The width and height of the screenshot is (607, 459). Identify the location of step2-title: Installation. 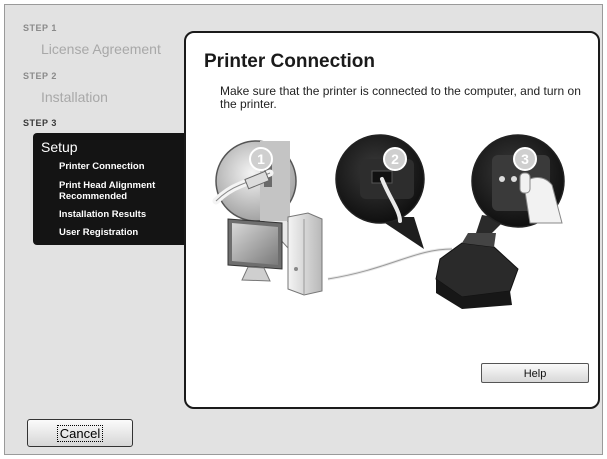
(74, 97).